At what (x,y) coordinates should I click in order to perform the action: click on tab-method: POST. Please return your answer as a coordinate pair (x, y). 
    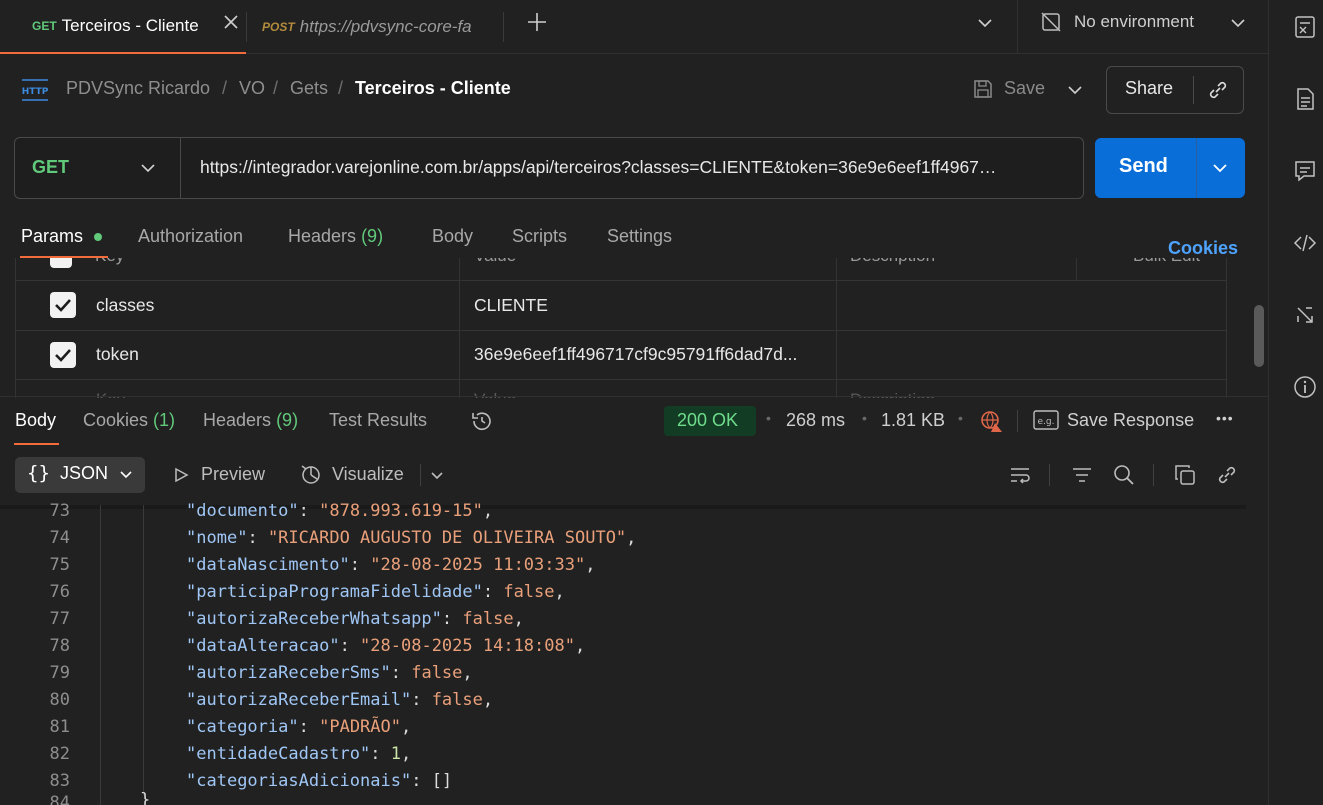
    Looking at the image, I should click on (278, 27).